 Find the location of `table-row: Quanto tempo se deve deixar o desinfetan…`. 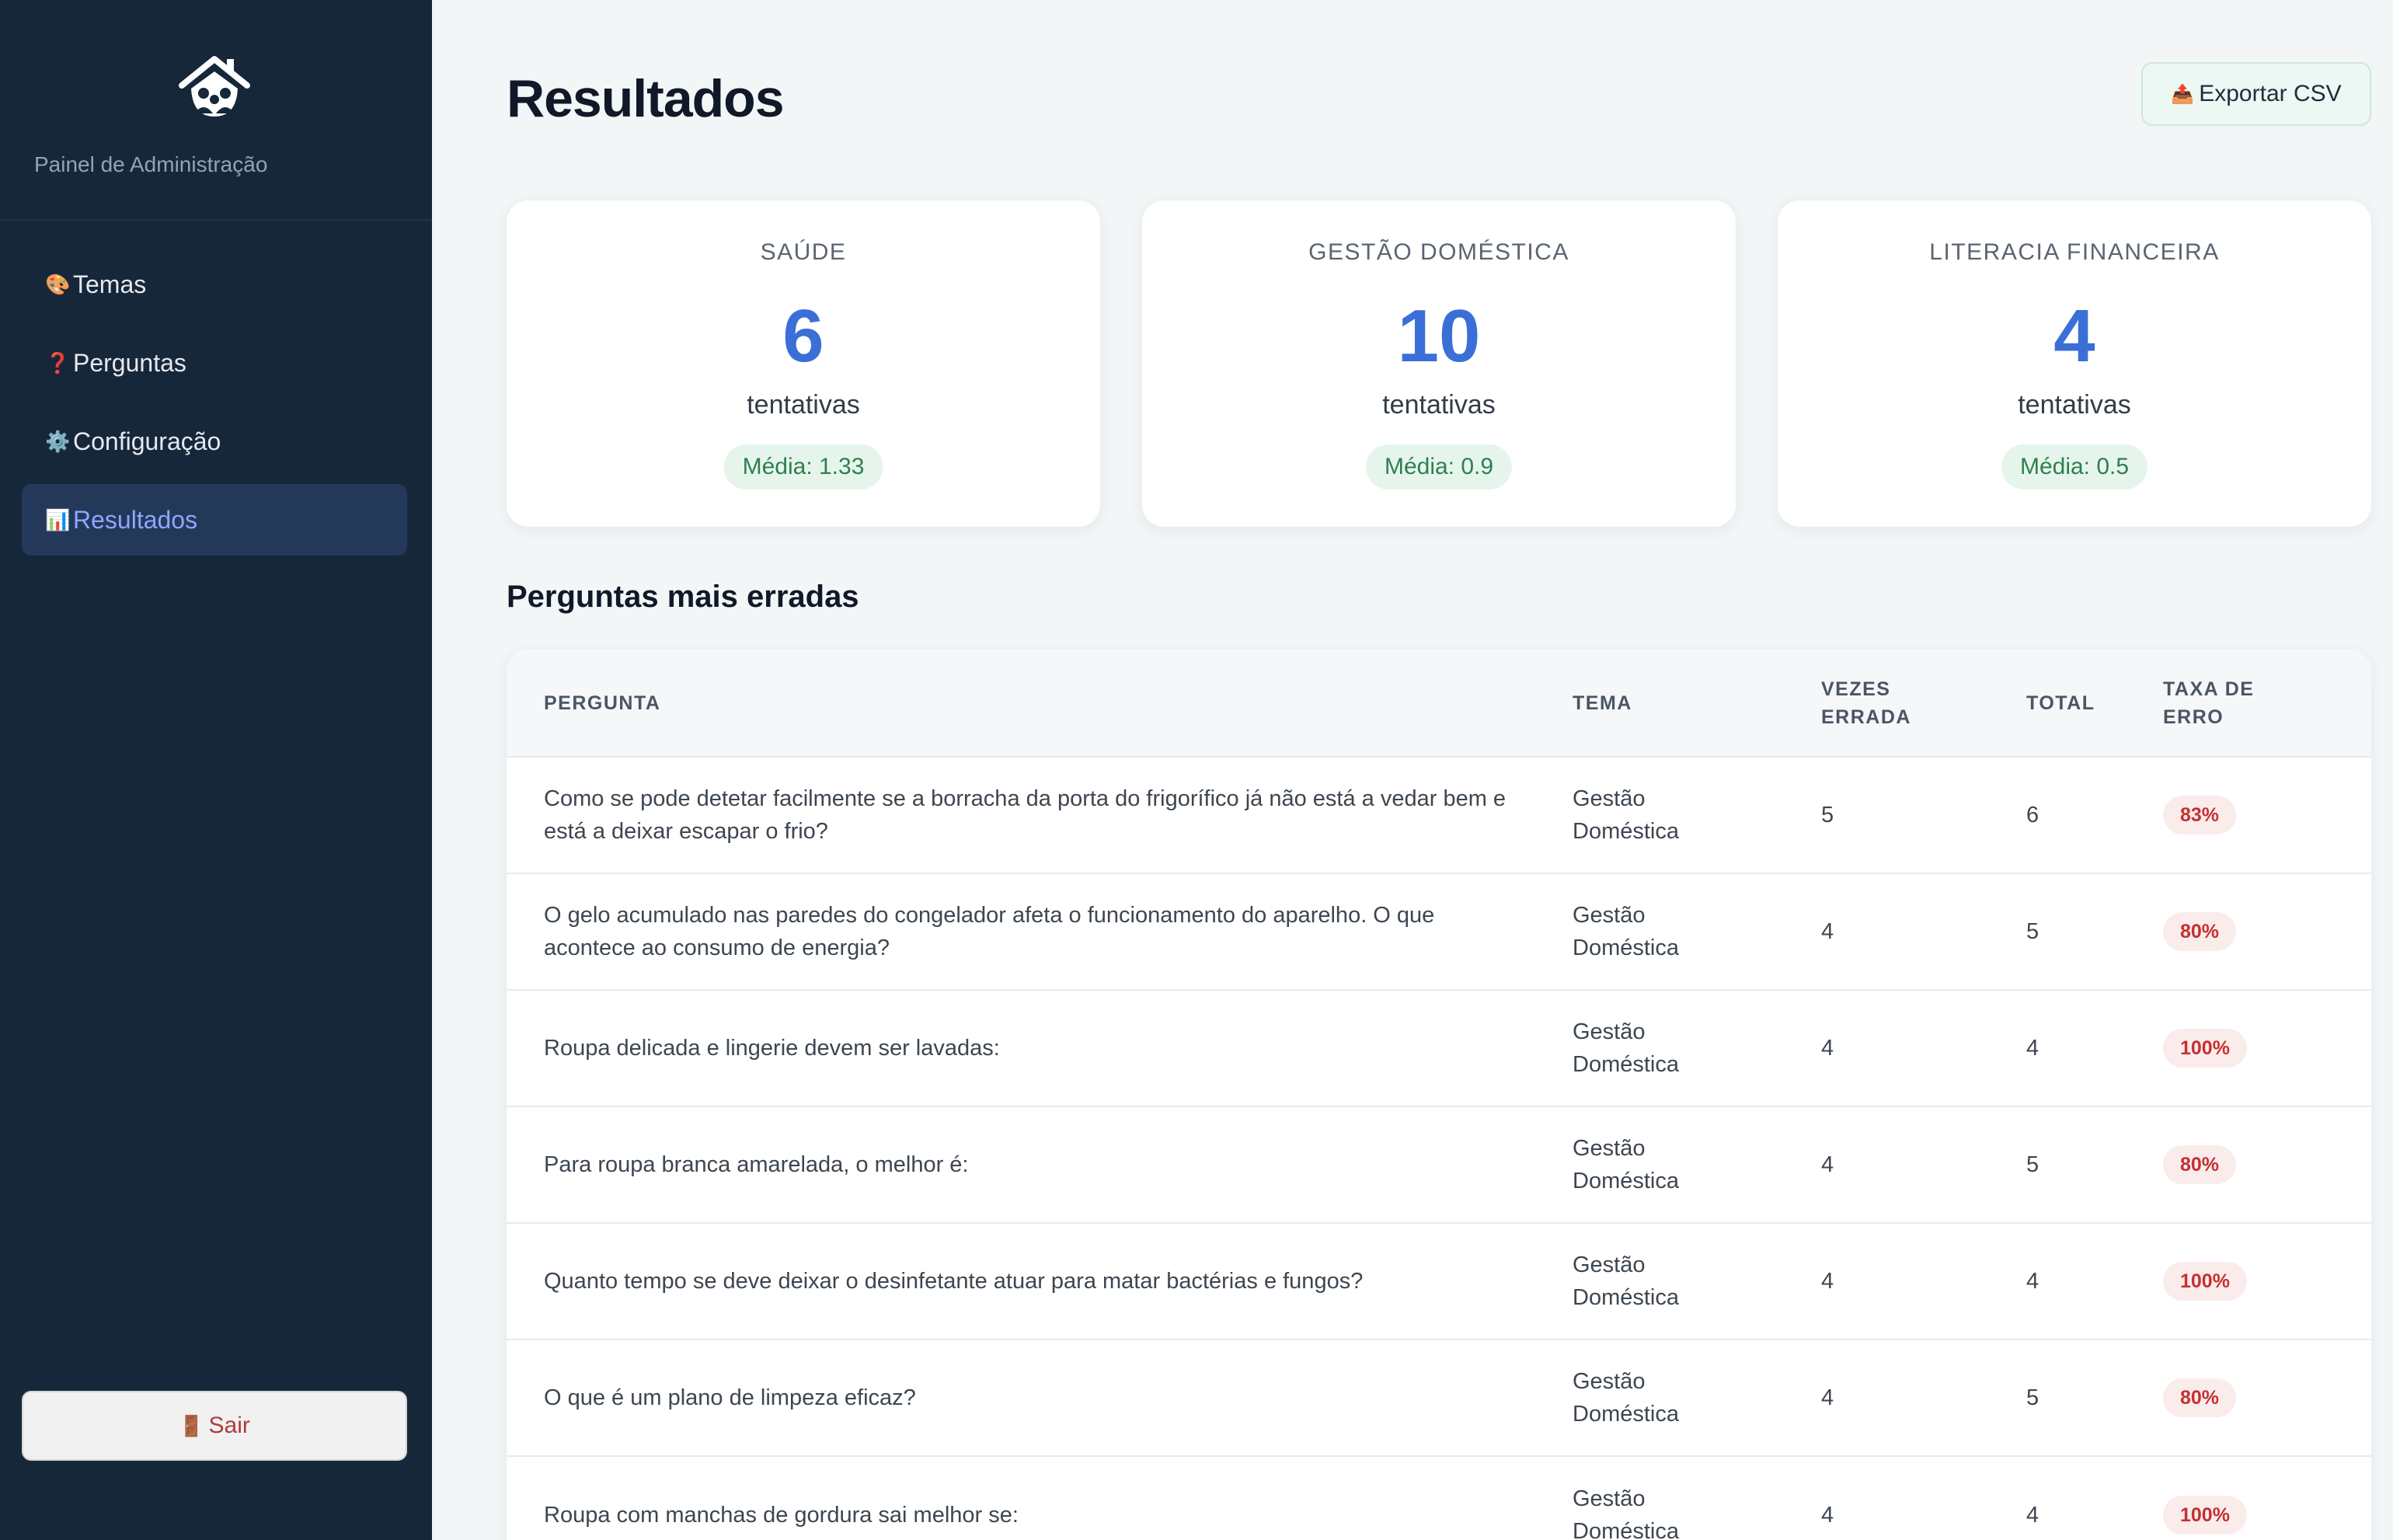

table-row: Quanto tempo se deve deixar o desinfetan… is located at coordinates (1439, 1281).